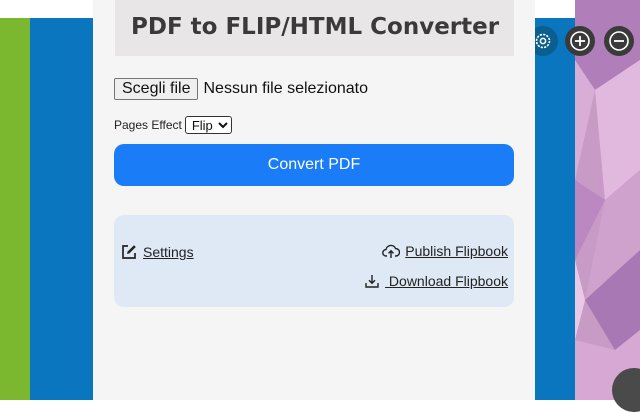  I want to click on file-input-row: Scegli file Nessun file selezionato, so click(241, 89).